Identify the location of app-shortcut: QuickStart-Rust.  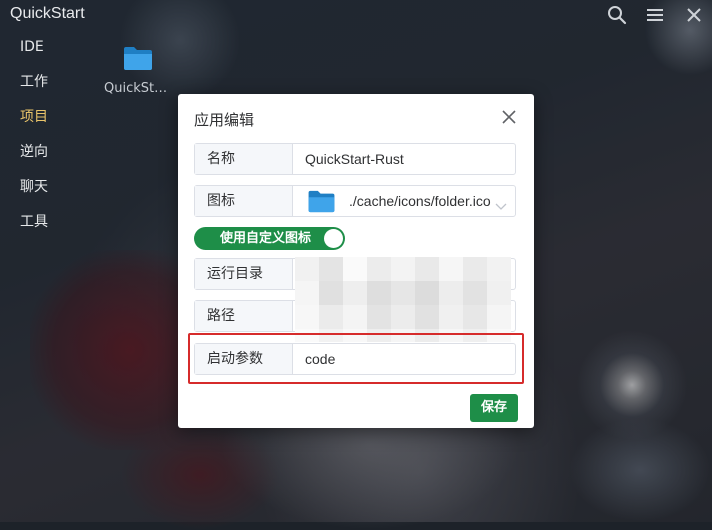
(138, 70).